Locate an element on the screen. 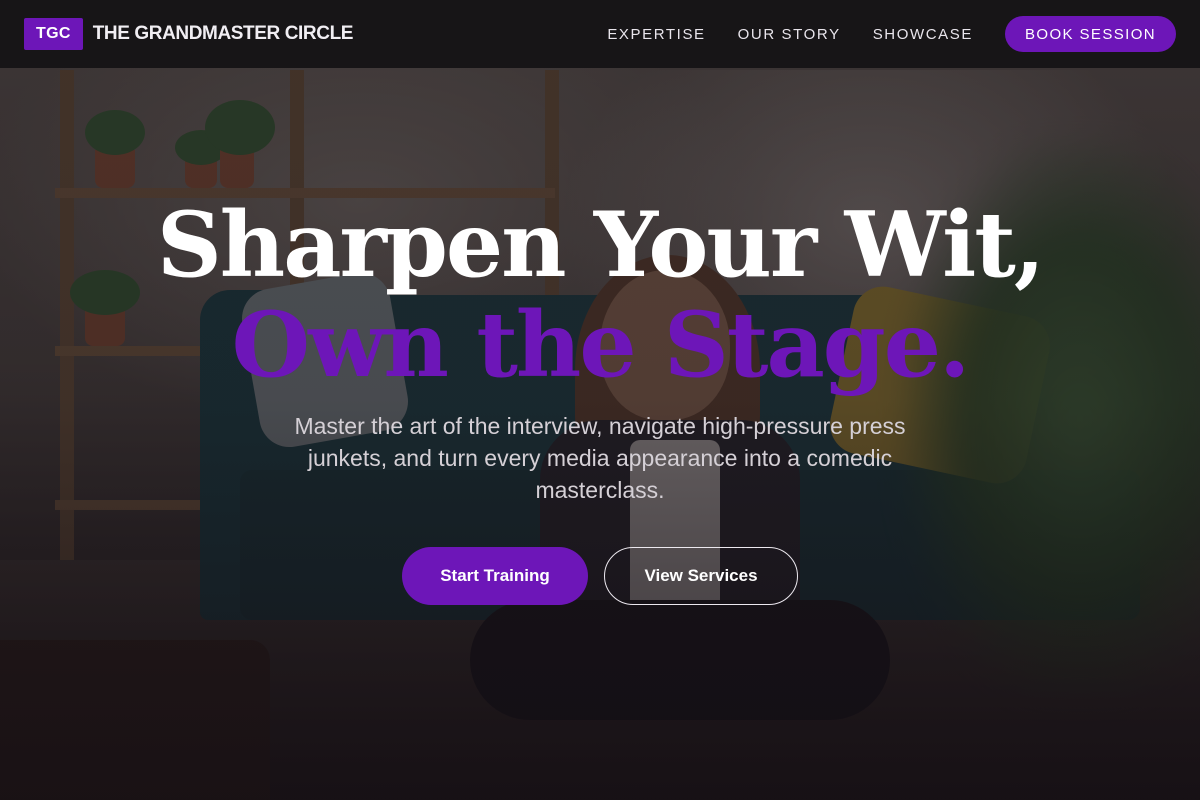 The width and height of the screenshot is (1200, 800). nav-link-our-story: OUR STORY is located at coordinates (789, 34).